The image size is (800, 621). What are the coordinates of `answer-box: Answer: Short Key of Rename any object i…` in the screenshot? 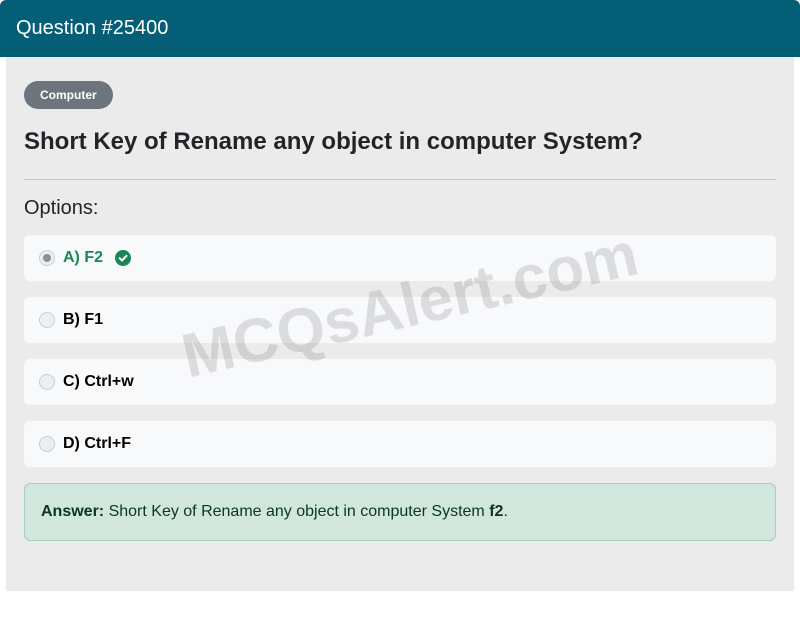 It's located at (400, 512).